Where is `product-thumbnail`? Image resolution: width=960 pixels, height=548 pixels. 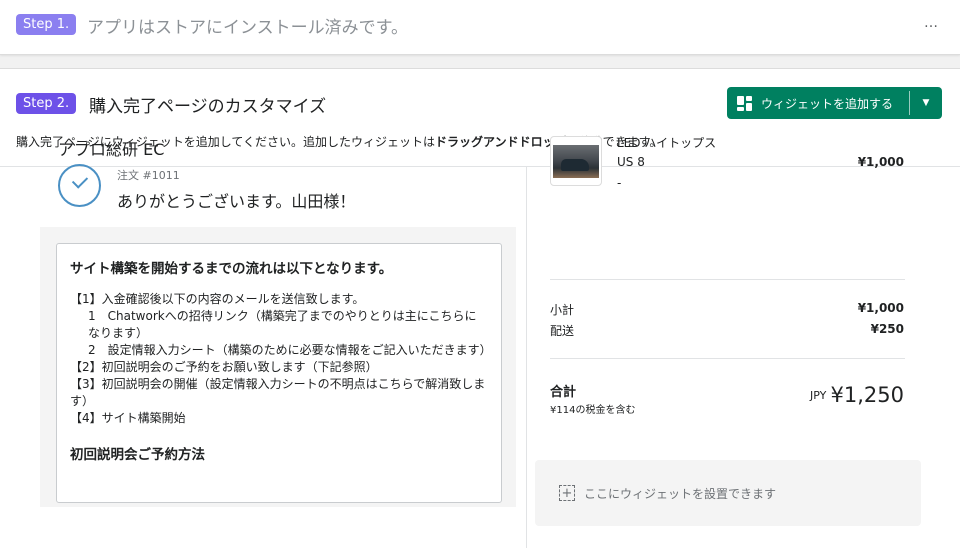 product-thumbnail is located at coordinates (576, 161).